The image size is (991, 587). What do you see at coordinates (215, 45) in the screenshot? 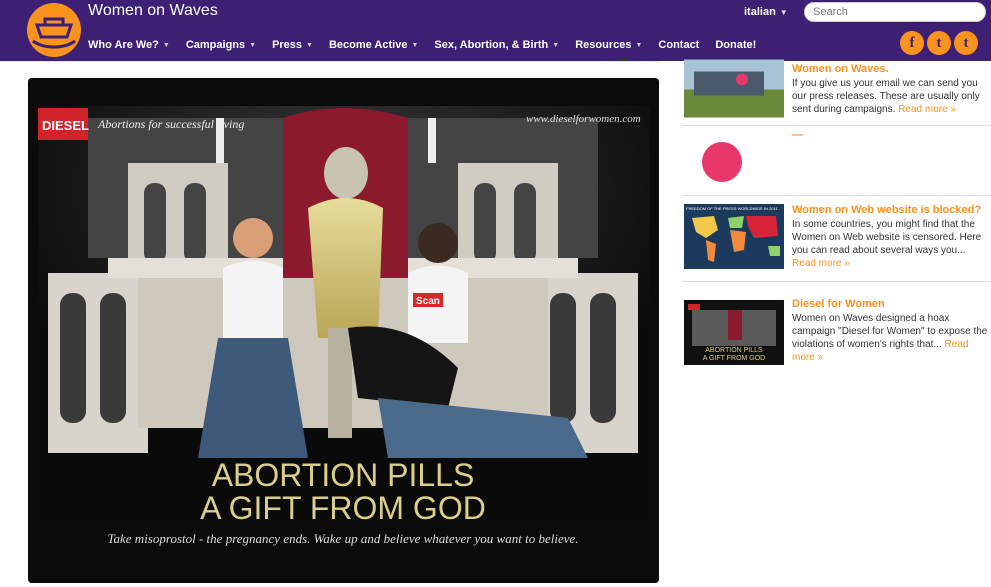
I see `nav-label: Campaigns` at bounding box center [215, 45].